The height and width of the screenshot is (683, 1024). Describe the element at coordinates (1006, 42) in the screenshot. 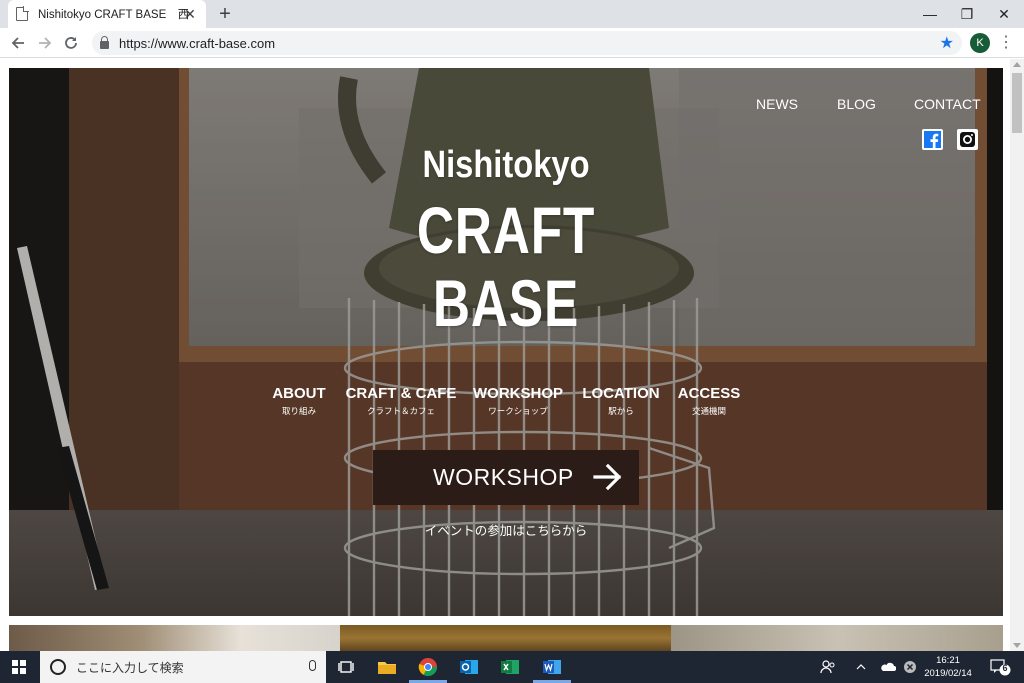

I see `menu-icon: ⋮` at that location.